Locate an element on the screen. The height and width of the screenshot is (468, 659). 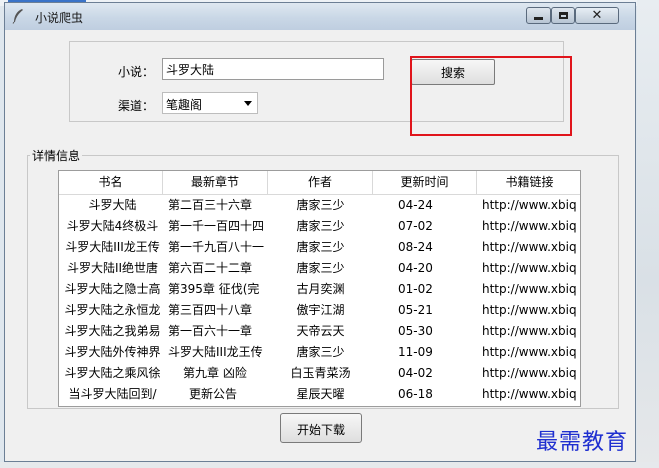
close-button: ✕ is located at coordinates (597, 15).